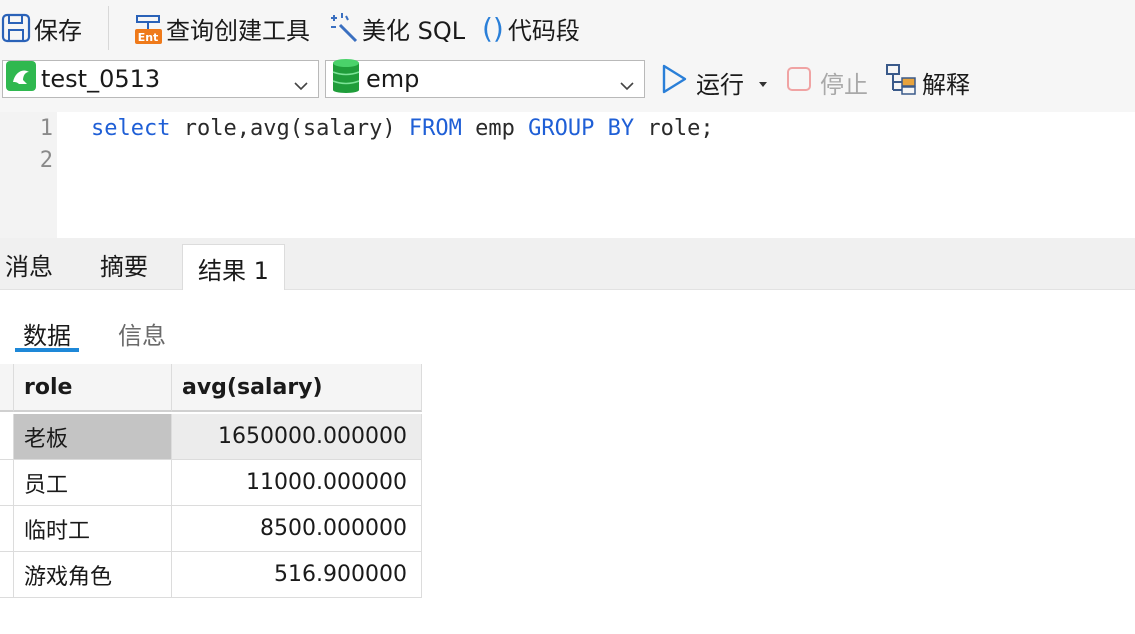 This screenshot has height=634, width=1135. Describe the element at coordinates (148, 37) in the screenshot. I see `svg-text: Ent` at that location.